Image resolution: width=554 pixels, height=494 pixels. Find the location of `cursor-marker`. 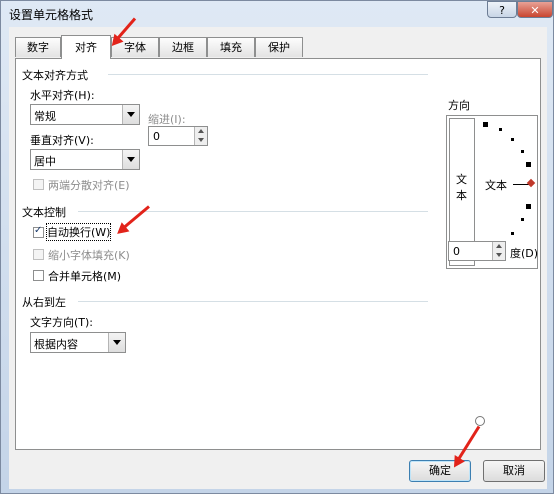

cursor-marker is located at coordinates (480, 421).